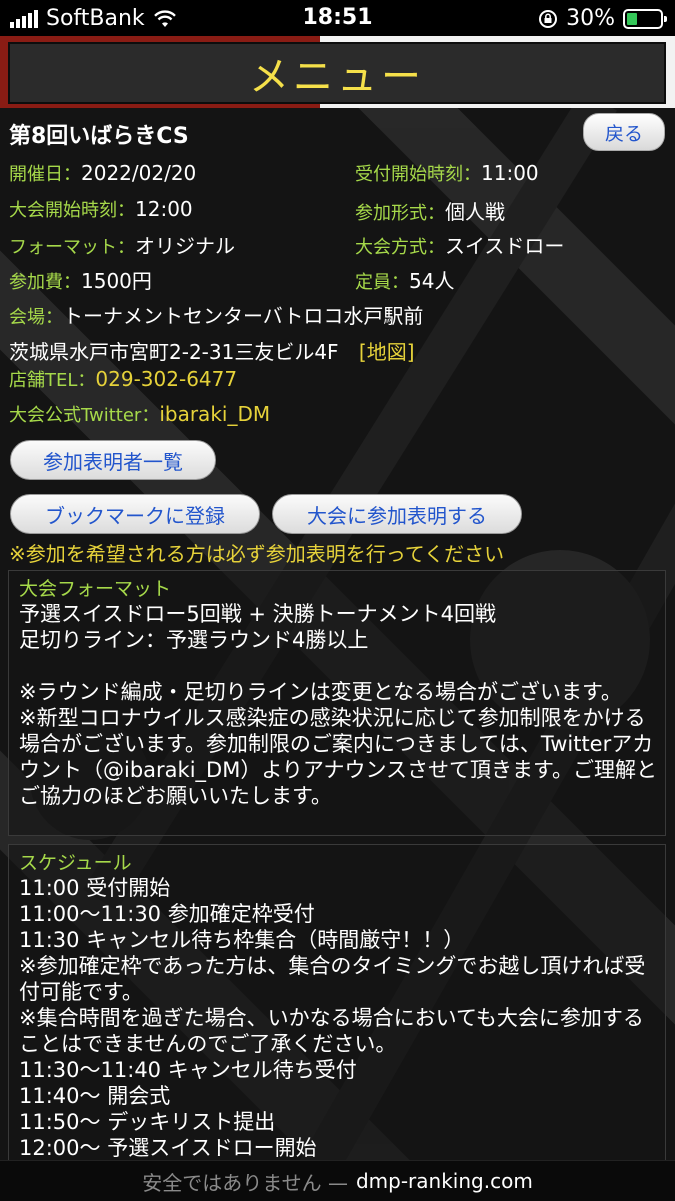  I want to click on address-row: 茨城県水戸市宮町2-2-31三友ビル4F [地図], so click(212, 350).